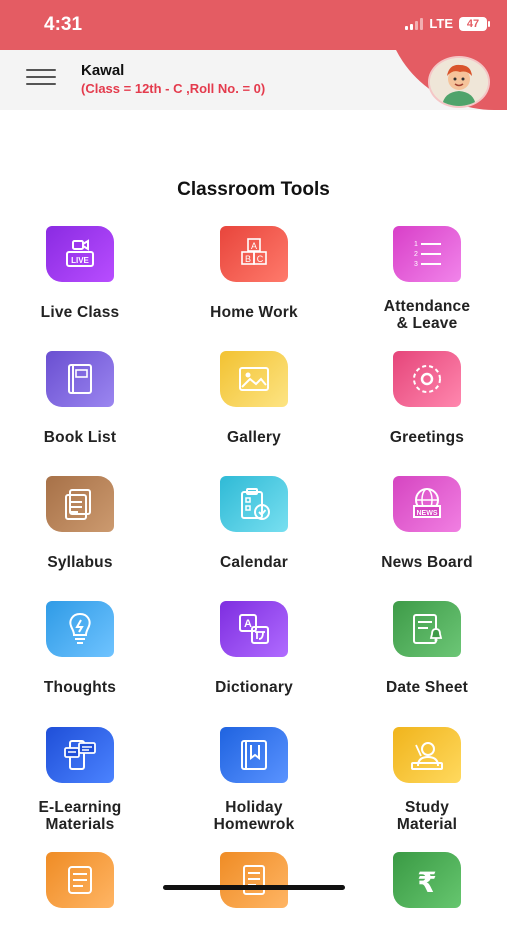 The height and width of the screenshot is (930, 507). What do you see at coordinates (80, 260) in the screenshot?
I see `svg-text: LIVE` at bounding box center [80, 260].